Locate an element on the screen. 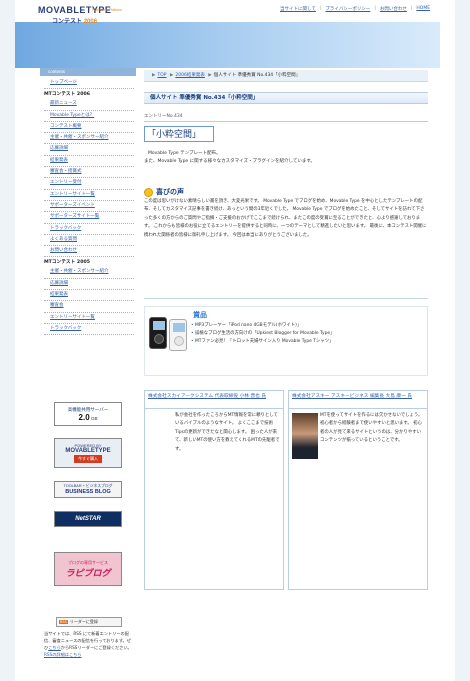 The width and height of the screenshot is (470, 681). sidebar-group-2005: MTコンテスト 2005 is located at coordinates (67, 263).